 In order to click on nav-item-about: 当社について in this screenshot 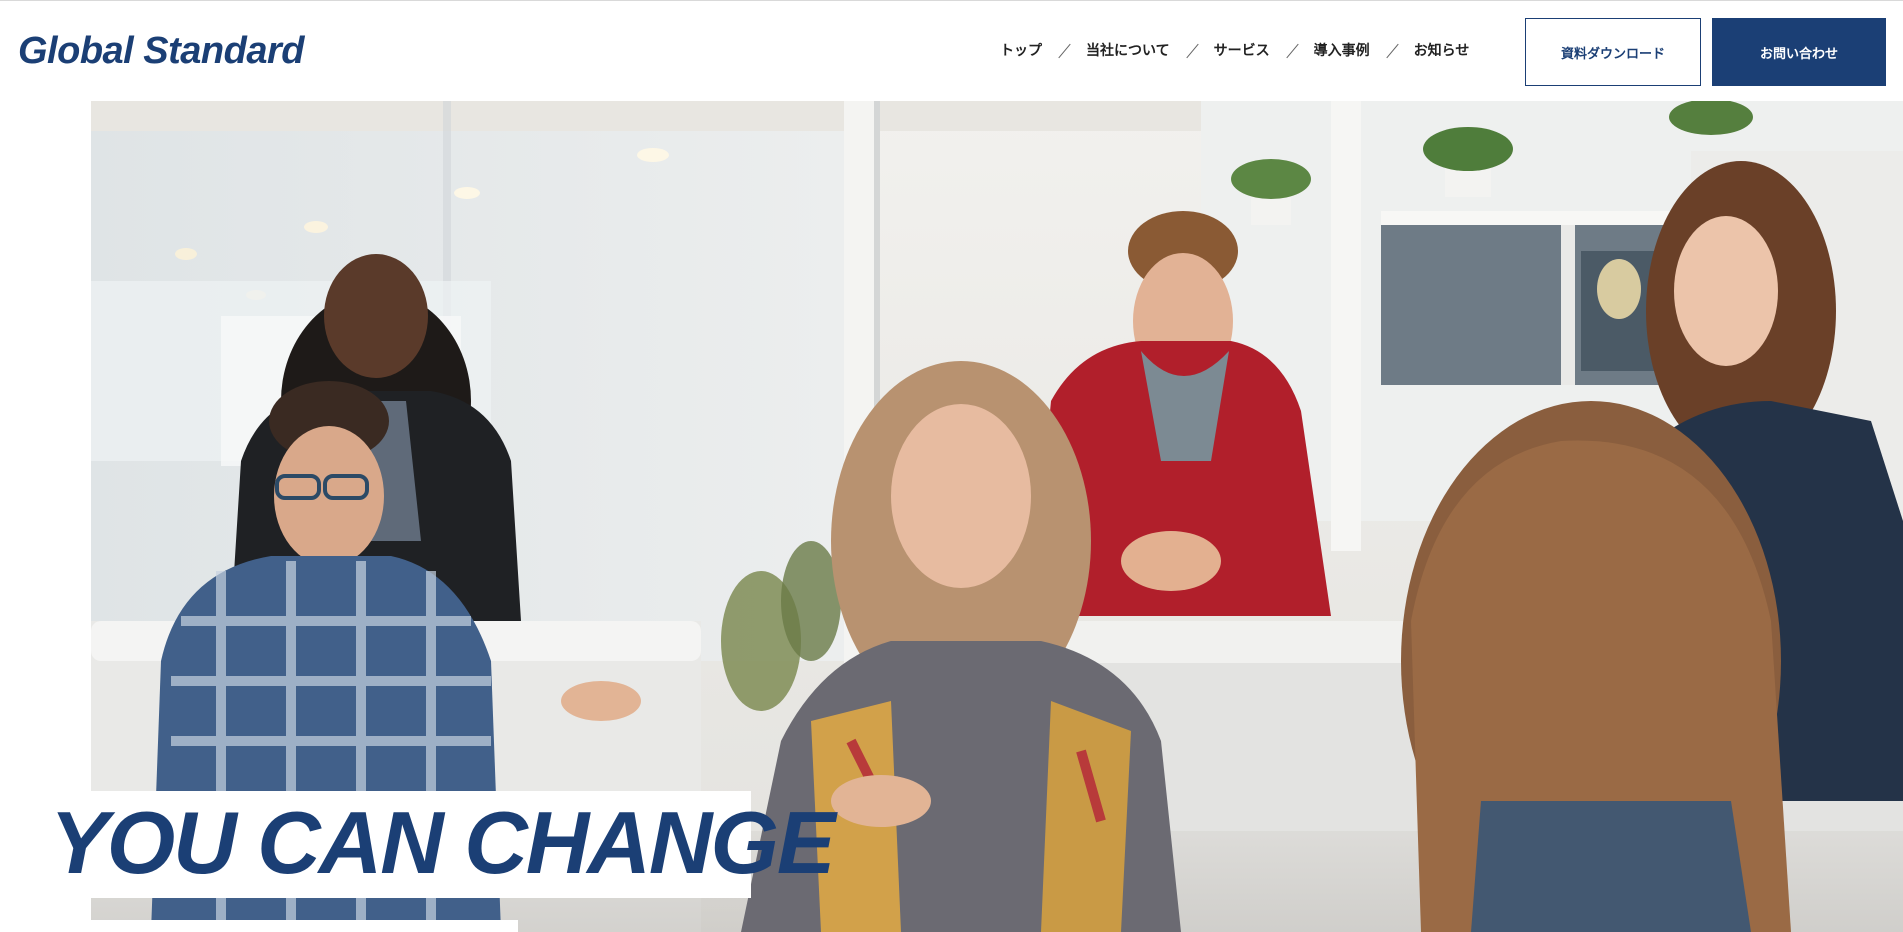, I will do `click(1128, 51)`.